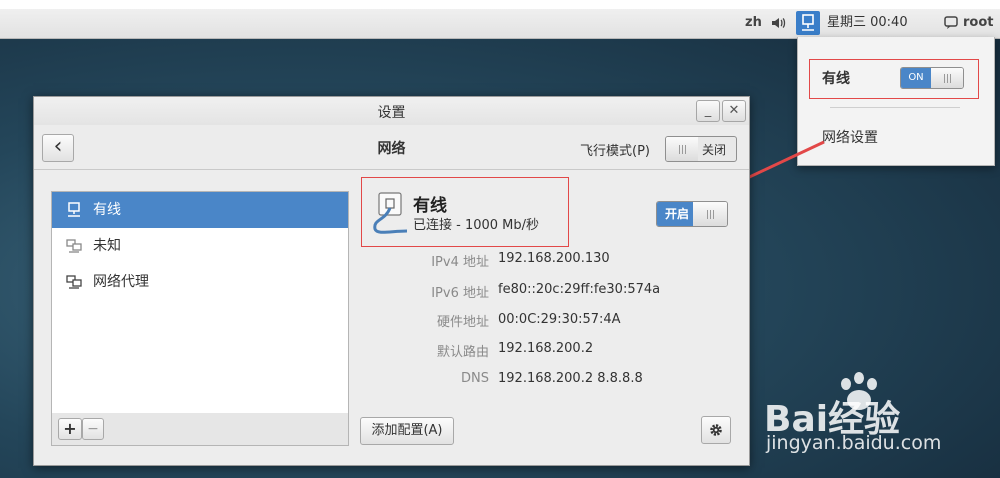  I want to click on connection-name: 有线, so click(430, 206).